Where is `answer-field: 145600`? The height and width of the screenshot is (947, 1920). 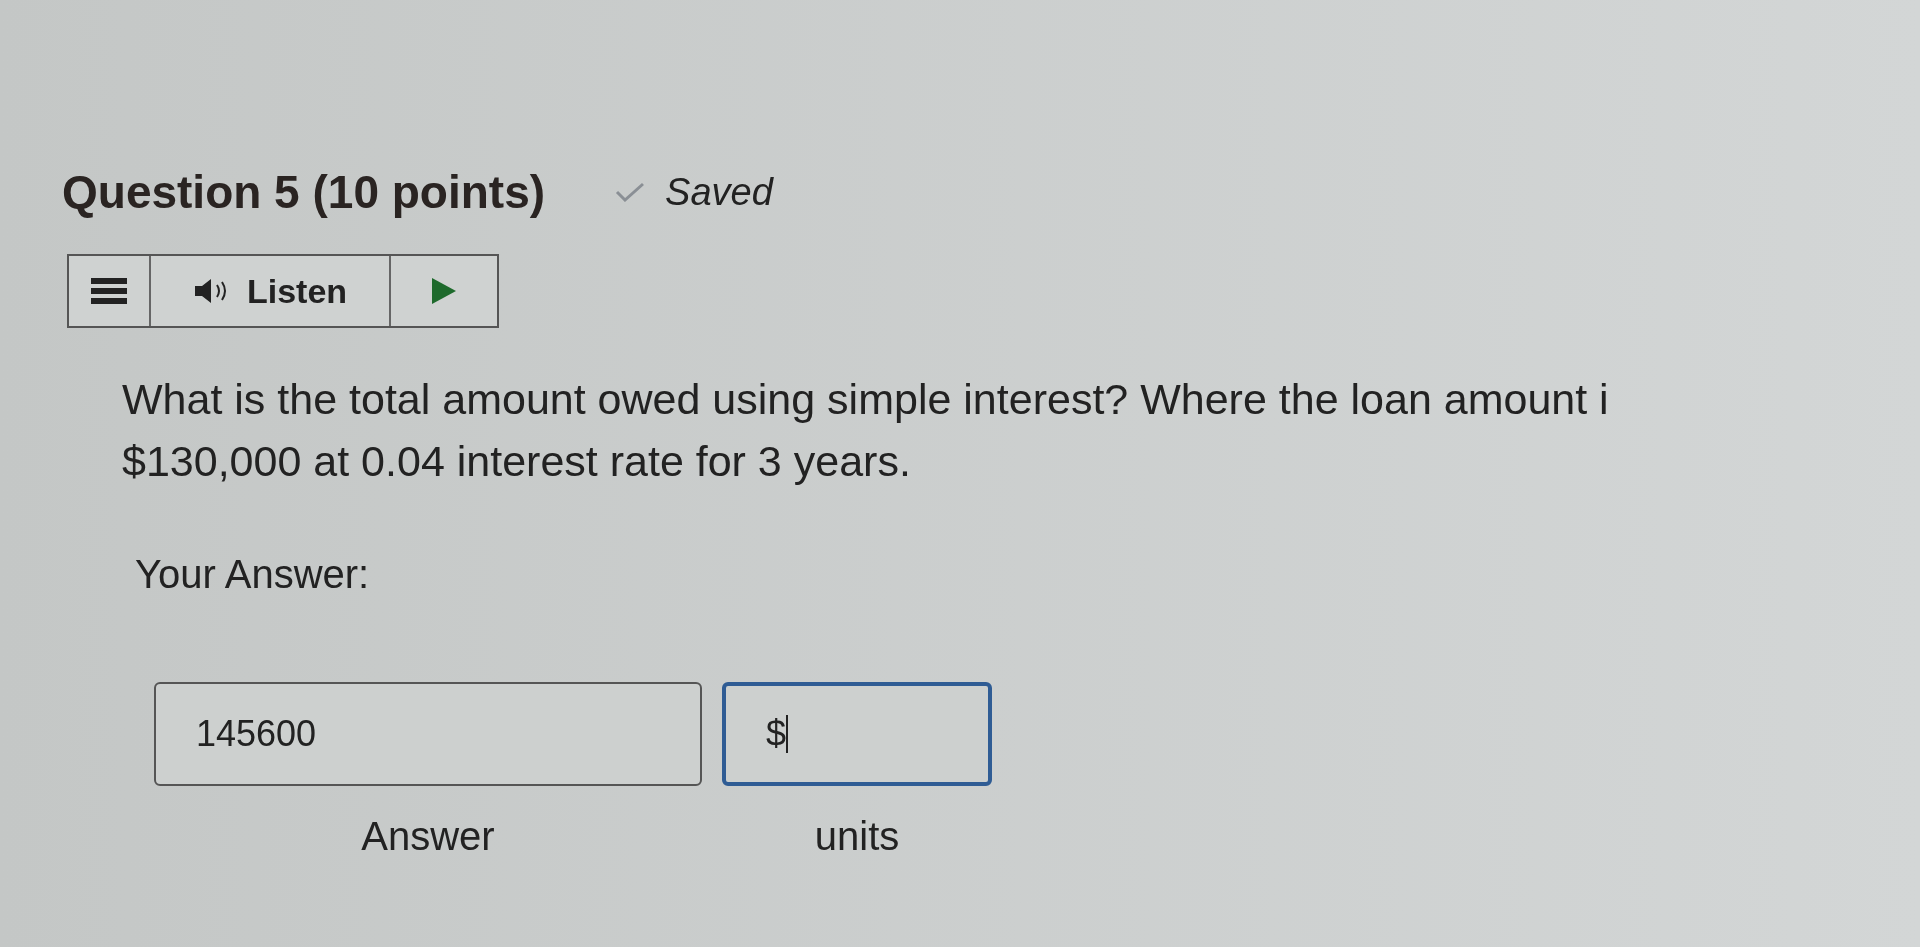 answer-field: 145600 is located at coordinates (428, 734).